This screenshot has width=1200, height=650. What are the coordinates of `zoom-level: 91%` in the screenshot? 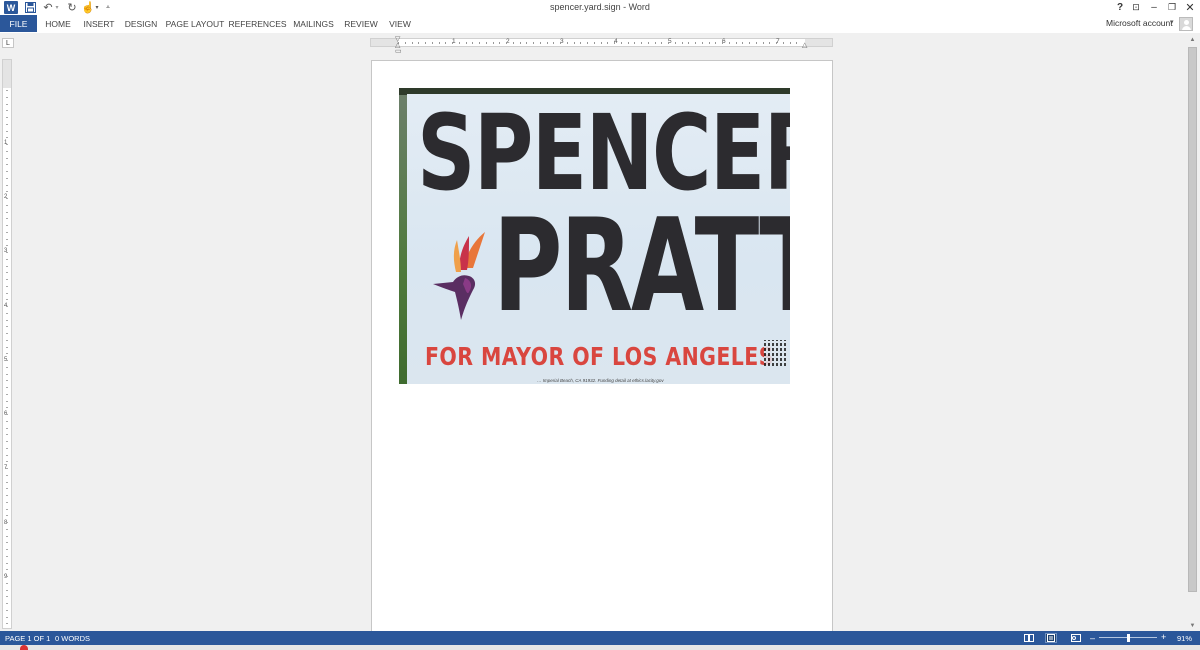 It's located at (1184, 638).